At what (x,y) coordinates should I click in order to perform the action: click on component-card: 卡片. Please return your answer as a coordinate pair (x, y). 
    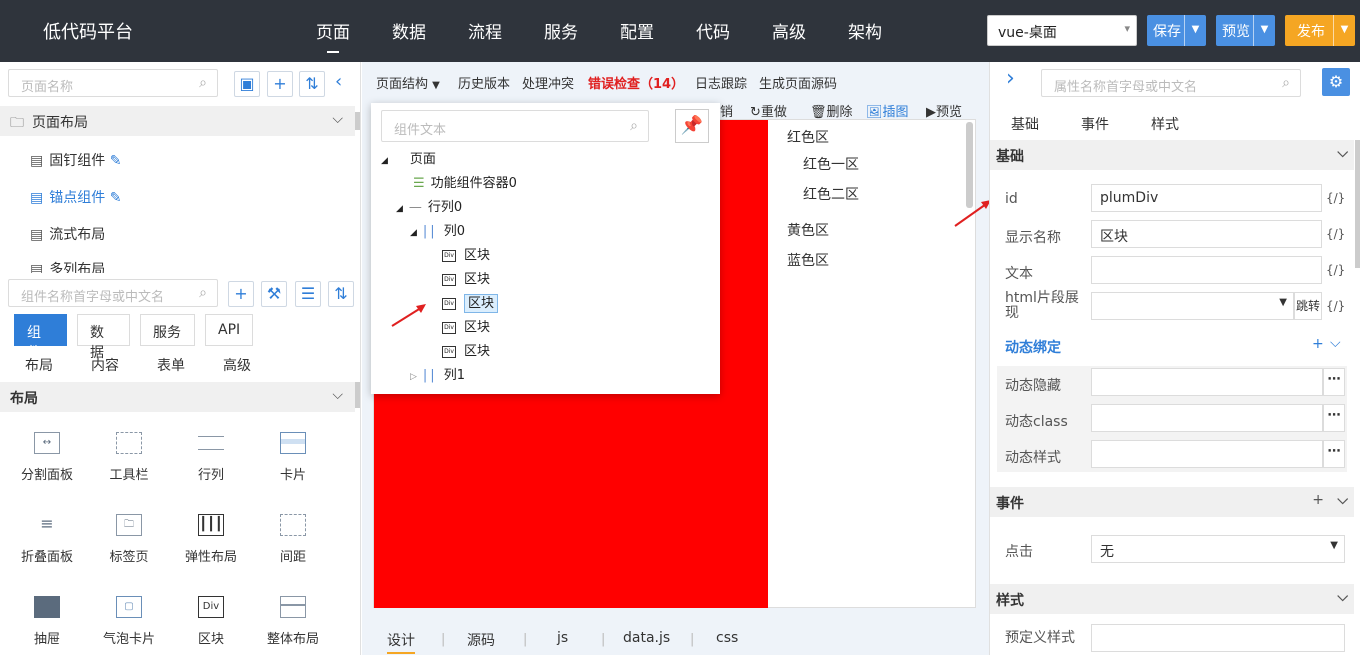
    Looking at the image, I should click on (293, 457).